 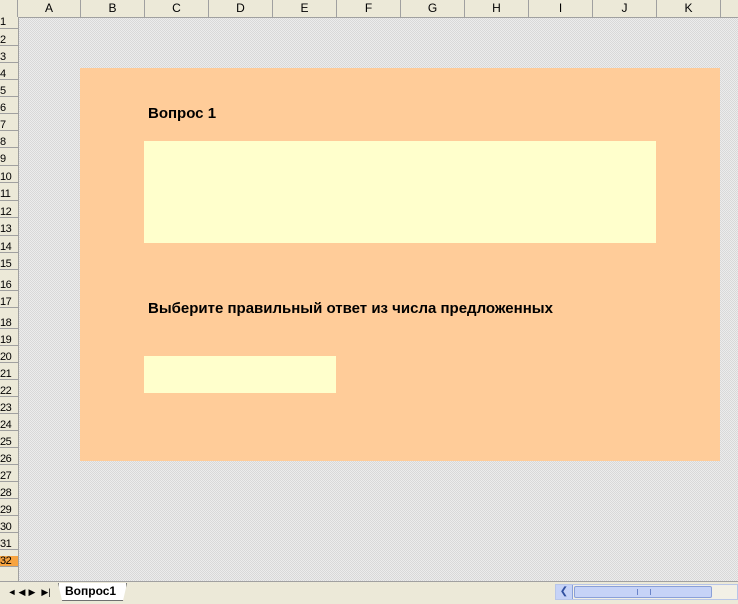 I want to click on question-title: Вопрос 1, so click(x=182, y=113).